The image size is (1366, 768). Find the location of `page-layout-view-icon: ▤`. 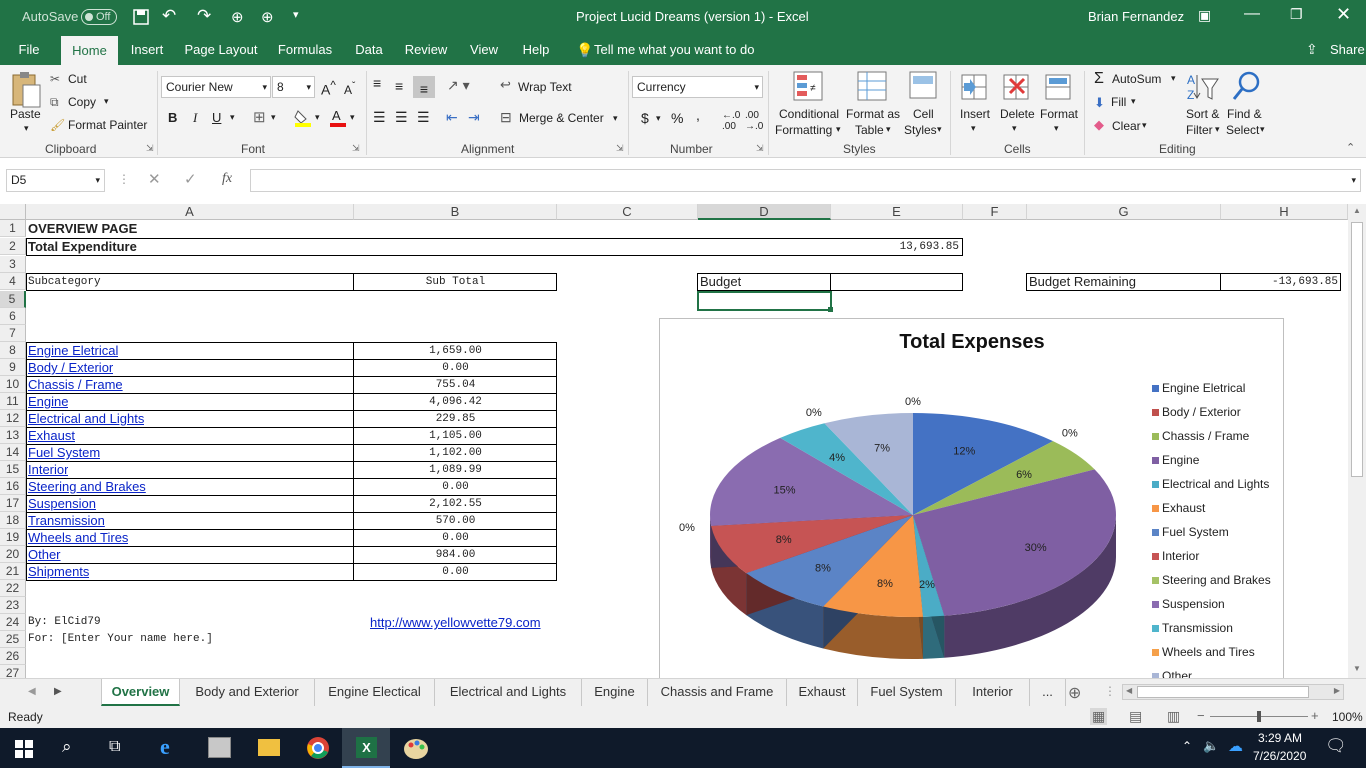

page-layout-view-icon: ▤ is located at coordinates (1135, 716).